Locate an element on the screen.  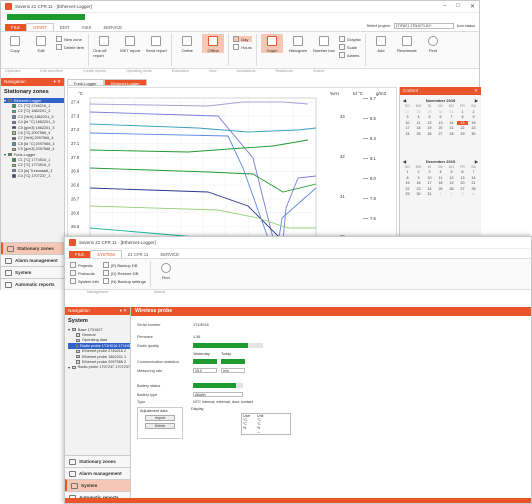
calendar-day: 22 is located at coordinates (407, 189).